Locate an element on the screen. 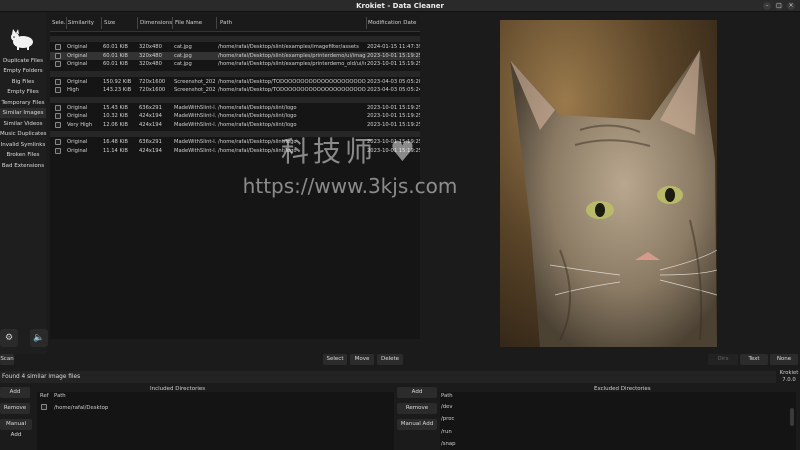 This screenshot has width=800, height=450. col-file-name: File Name is located at coordinates (188, 23).